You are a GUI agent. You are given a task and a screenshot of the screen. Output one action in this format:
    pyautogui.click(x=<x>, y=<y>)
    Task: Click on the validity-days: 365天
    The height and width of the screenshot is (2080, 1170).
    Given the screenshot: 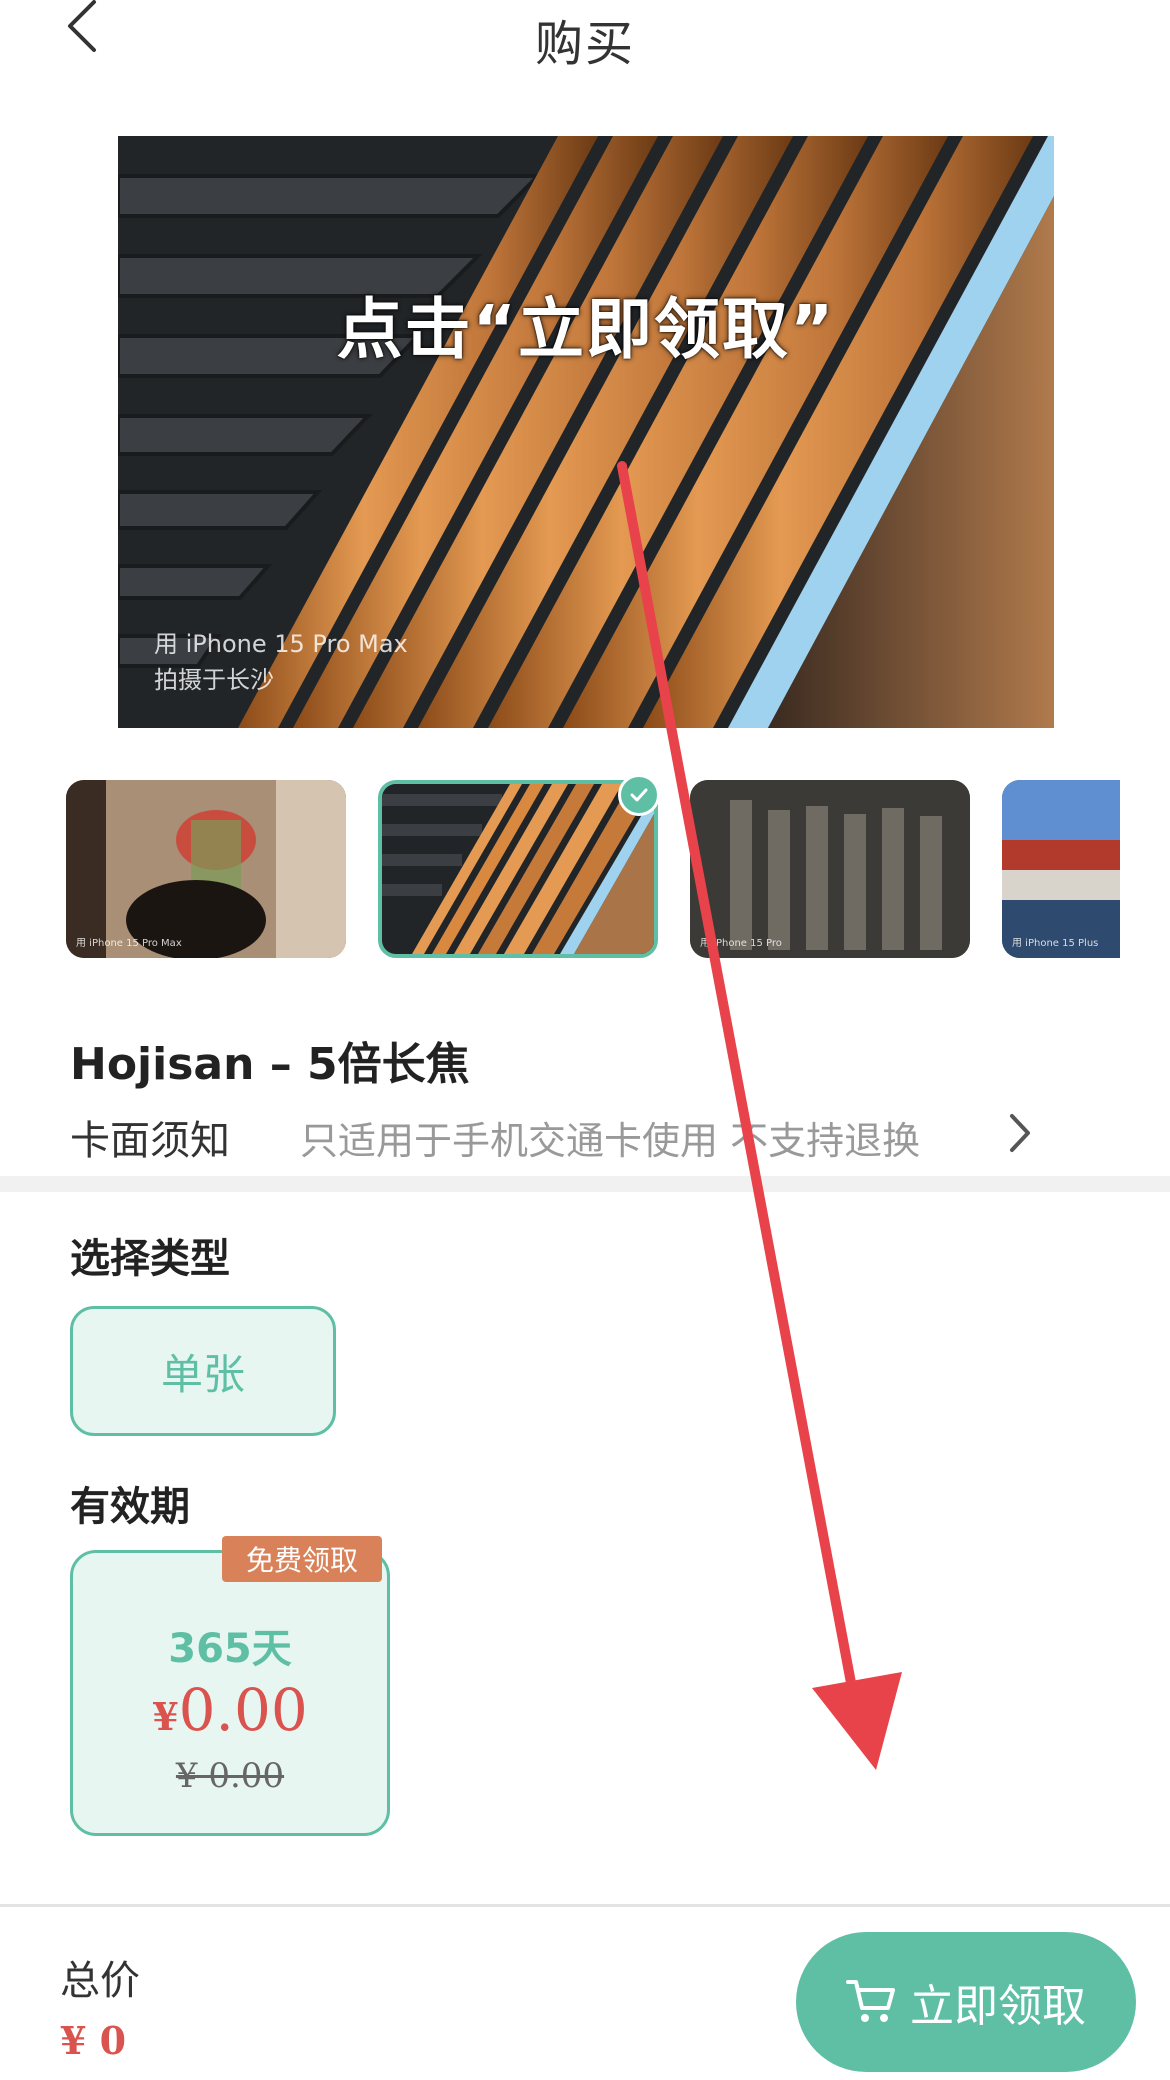 What is the action you would take?
    pyautogui.click(x=230, y=1649)
    